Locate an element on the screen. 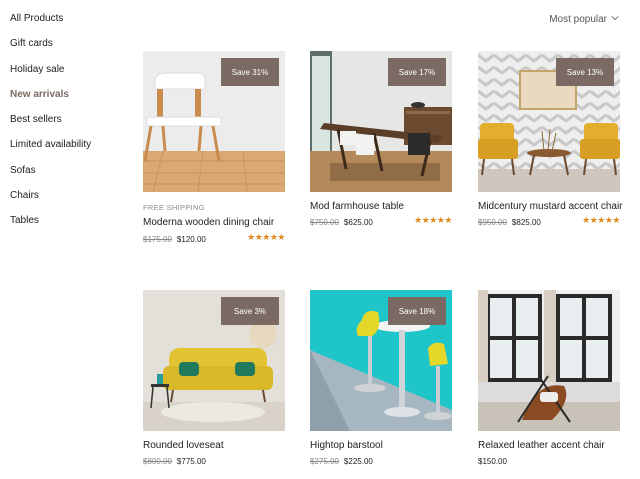  product-image is located at coordinates (549, 360).